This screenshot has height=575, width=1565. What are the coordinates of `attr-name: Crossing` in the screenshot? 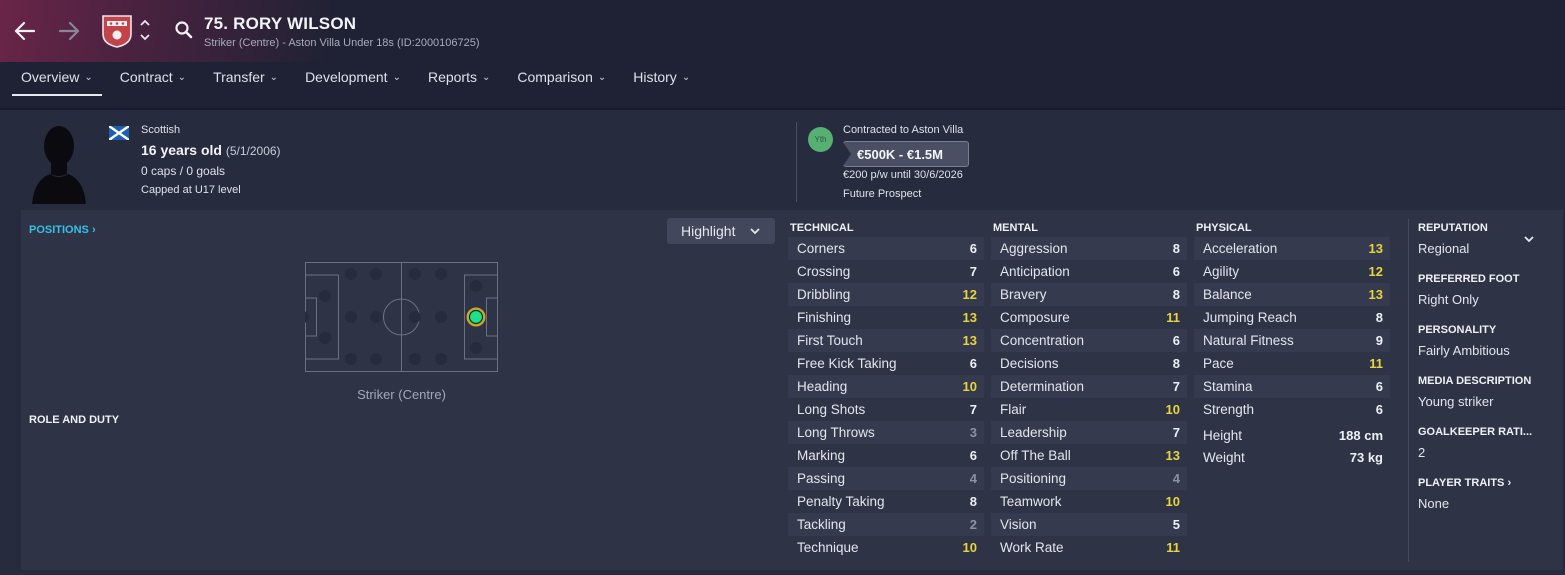 It's located at (824, 271).